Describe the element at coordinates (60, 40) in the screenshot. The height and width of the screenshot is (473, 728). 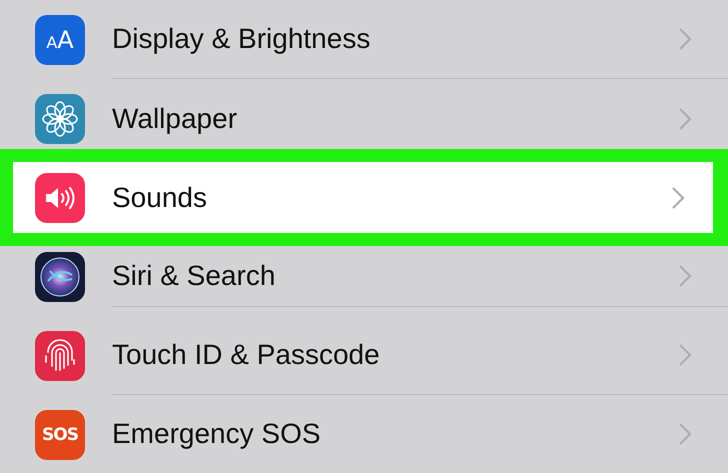
I see `icon-letters: AA` at that location.